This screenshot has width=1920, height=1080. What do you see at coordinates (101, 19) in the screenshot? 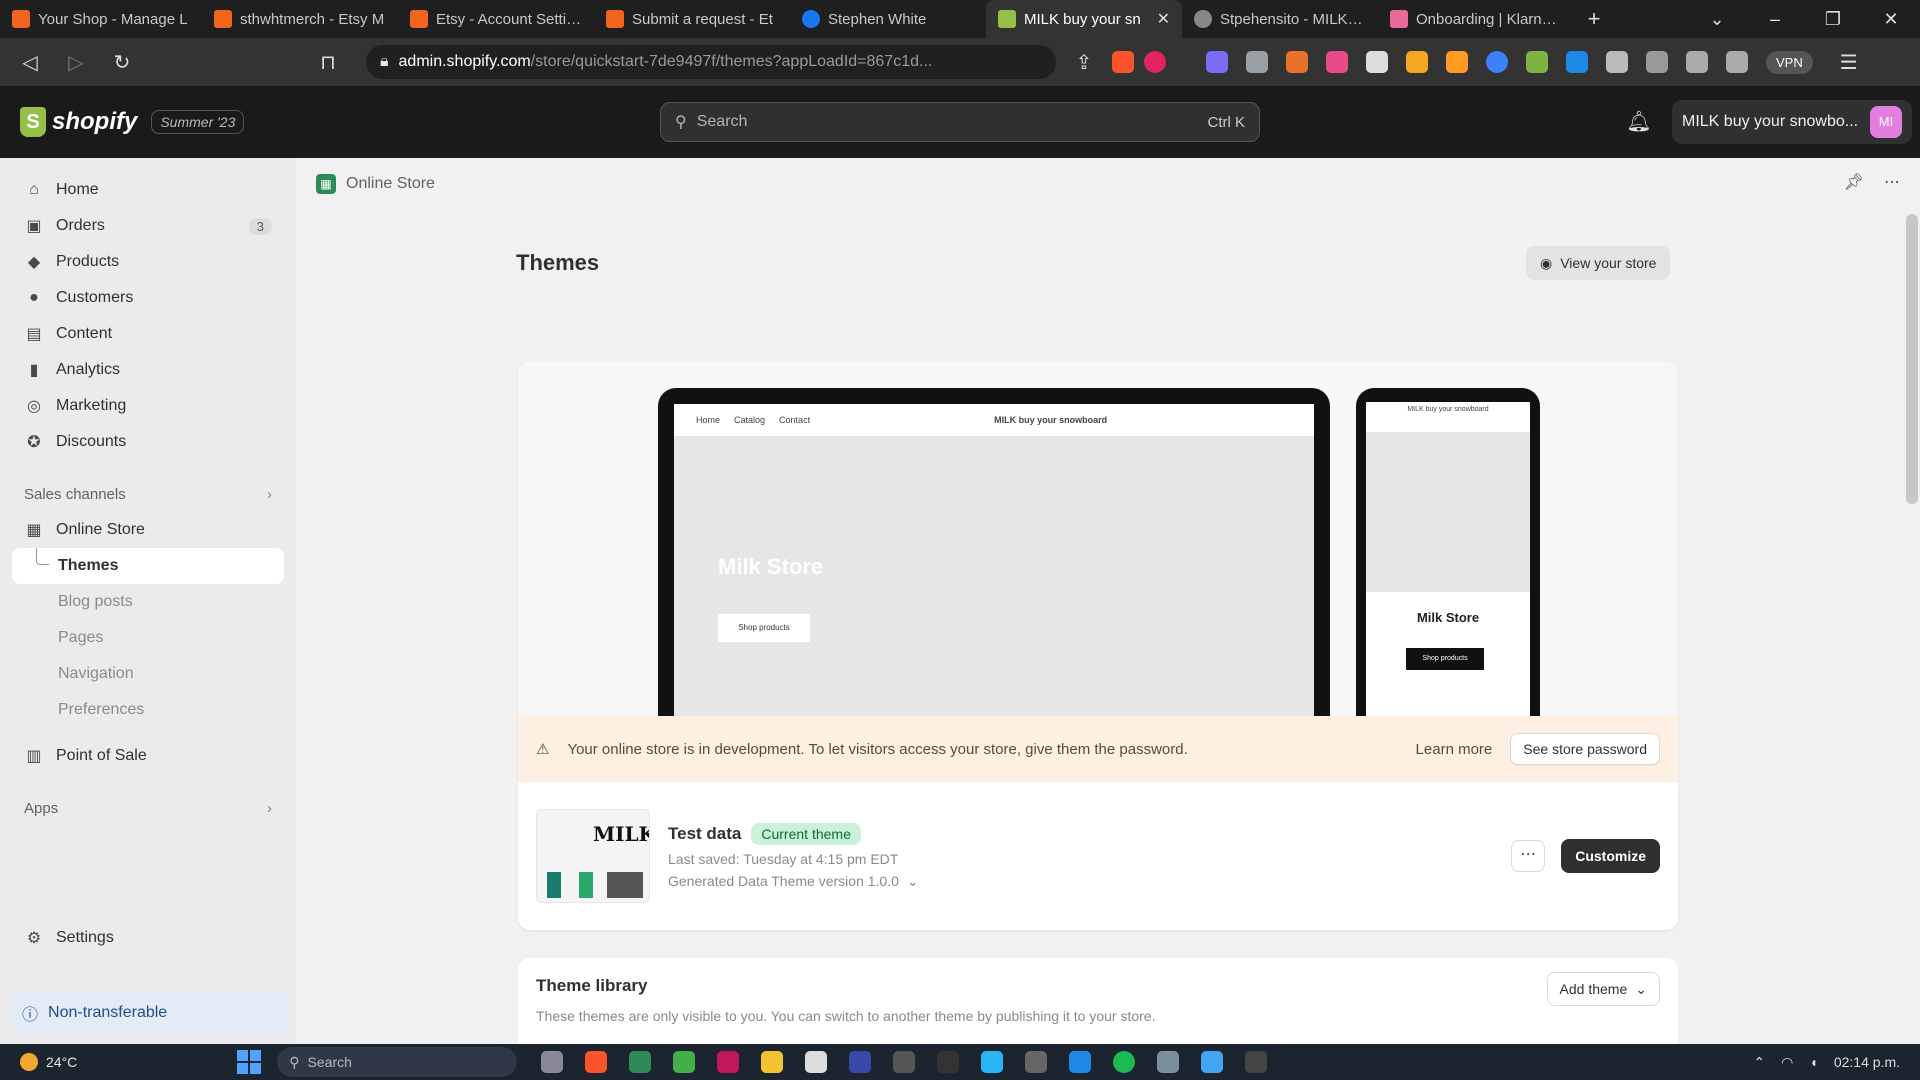
I see `browser-tab: Your Shop - Manage L` at bounding box center [101, 19].